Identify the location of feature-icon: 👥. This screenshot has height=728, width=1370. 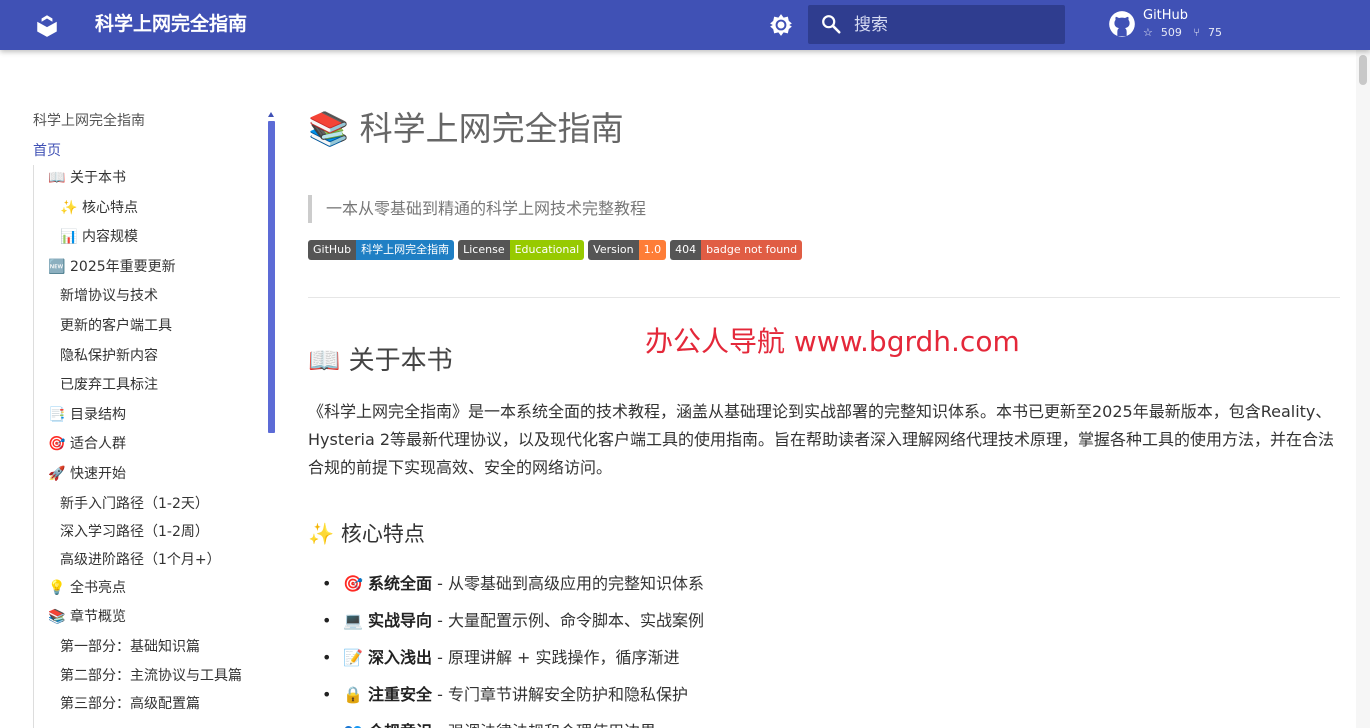
(353, 720).